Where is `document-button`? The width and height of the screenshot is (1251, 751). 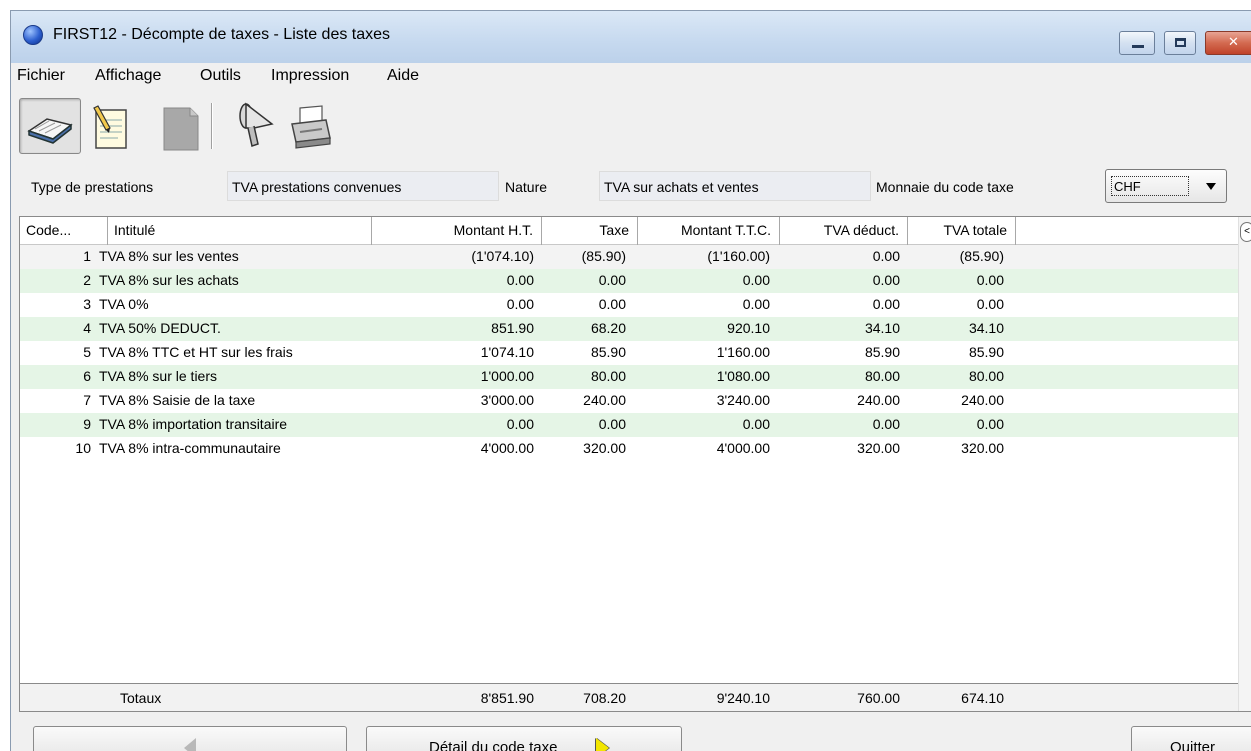
document-button is located at coordinates (182, 126).